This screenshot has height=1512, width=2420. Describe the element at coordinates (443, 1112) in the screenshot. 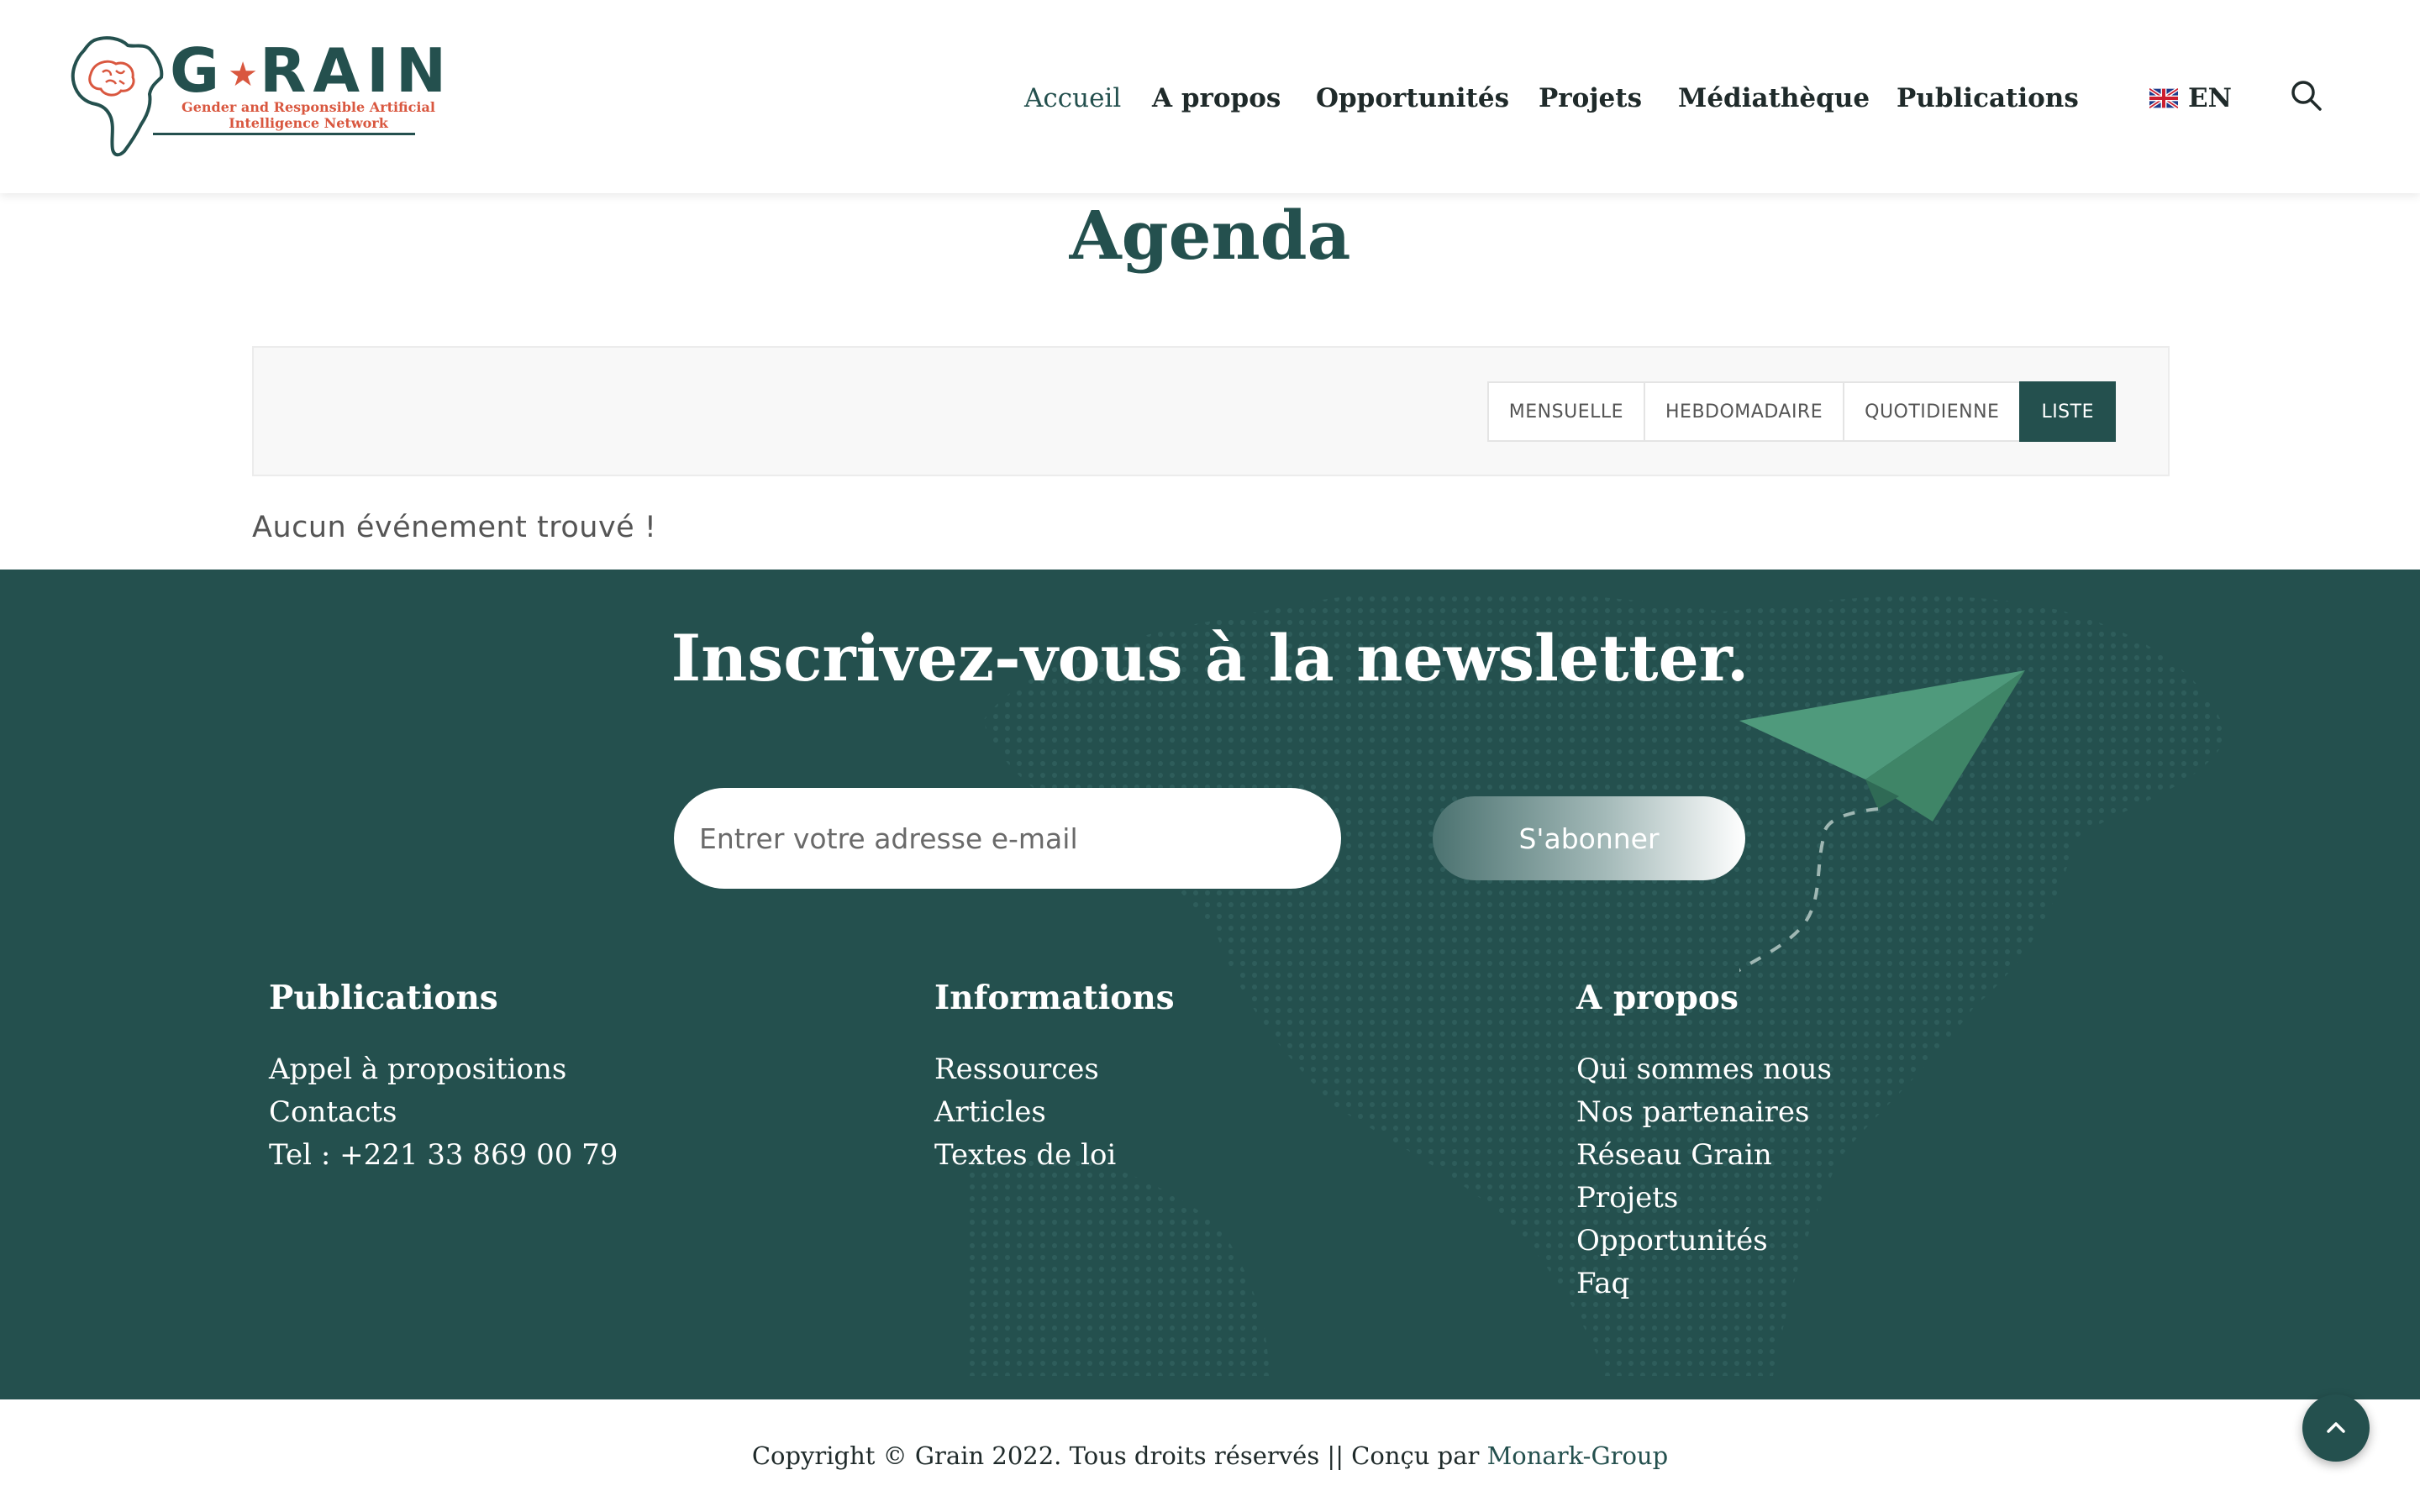

I see `footer-link-contacts: Contacts` at that location.